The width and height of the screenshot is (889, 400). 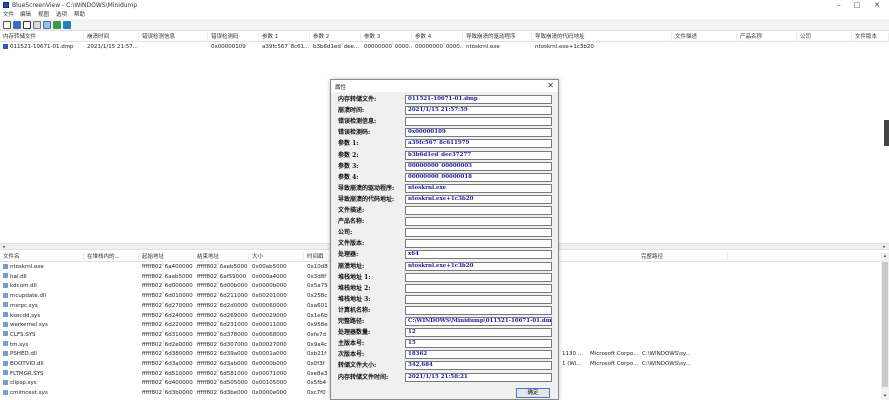 What do you see at coordinates (43, 15) in the screenshot?
I see `menu-view: 视图` at bounding box center [43, 15].